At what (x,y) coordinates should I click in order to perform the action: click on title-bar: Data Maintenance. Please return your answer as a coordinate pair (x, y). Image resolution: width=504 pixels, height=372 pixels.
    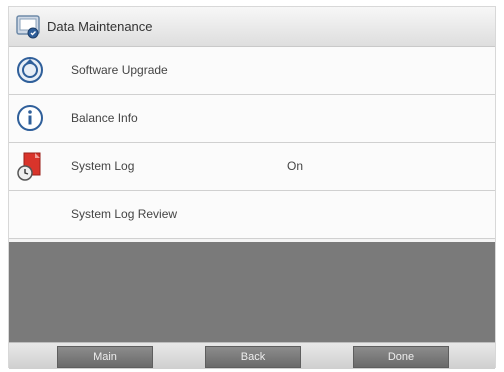
    Looking at the image, I should click on (252, 27).